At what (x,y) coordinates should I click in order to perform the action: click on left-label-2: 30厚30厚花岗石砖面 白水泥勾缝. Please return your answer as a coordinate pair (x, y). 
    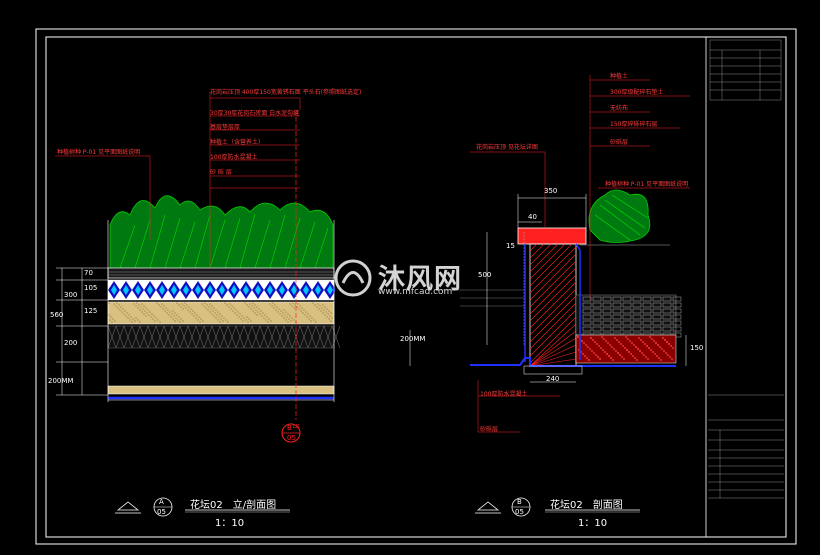
    Looking at the image, I should click on (255, 113).